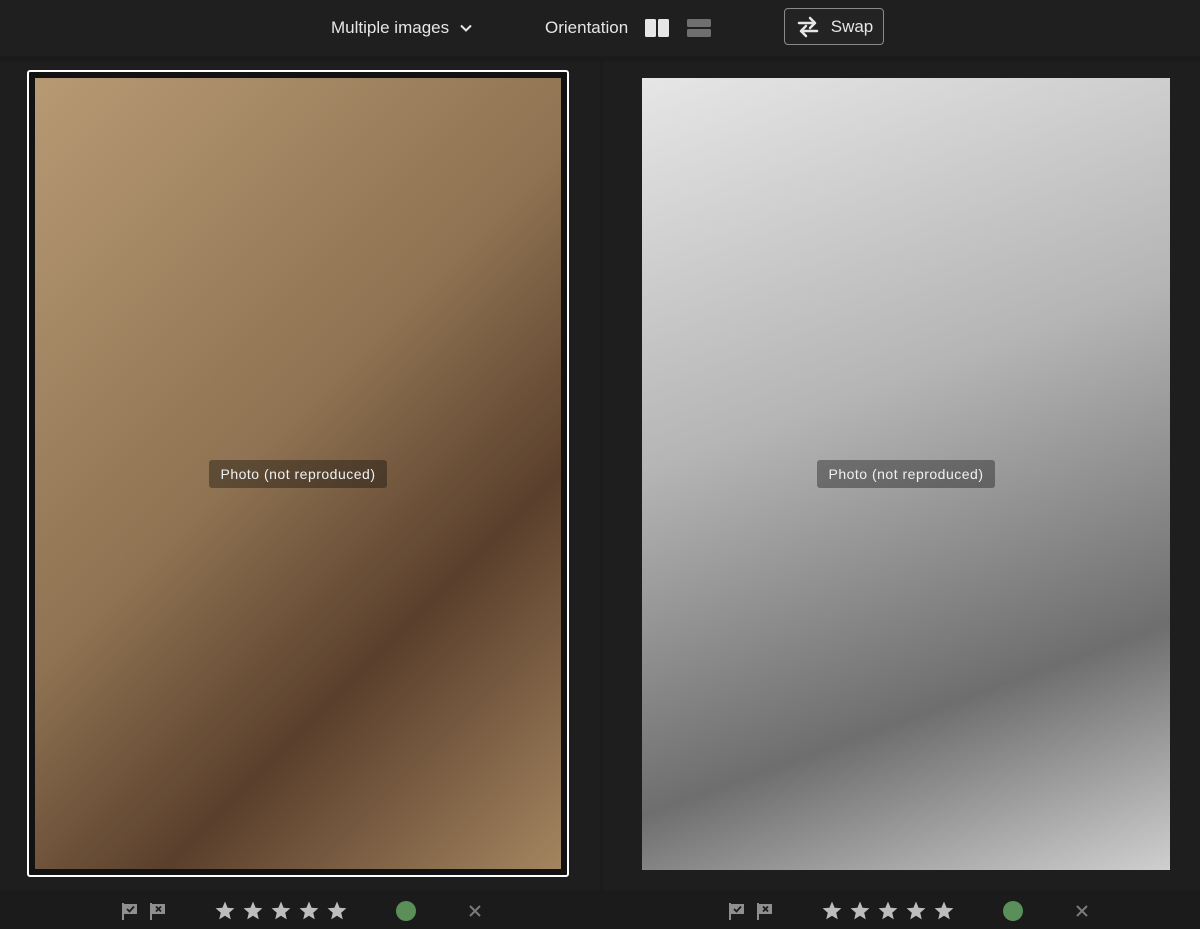 The width and height of the screenshot is (1200, 929). I want to click on orientation-label: Orientation, so click(587, 27).